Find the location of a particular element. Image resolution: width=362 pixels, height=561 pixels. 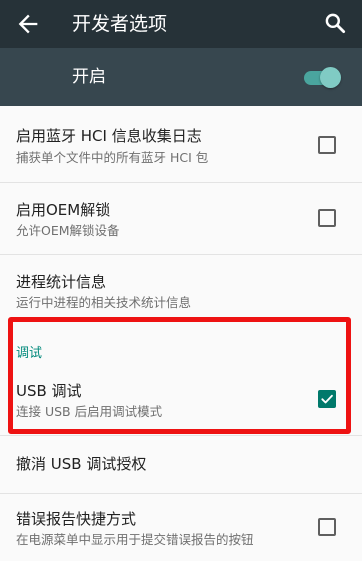

master-toggle is located at coordinates (323, 77).